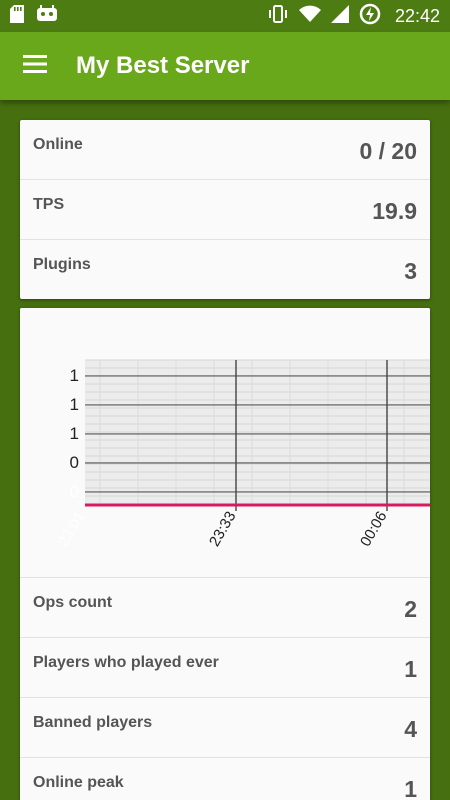 This screenshot has height=800, width=450. What do you see at coordinates (93, 722) in the screenshot?
I see `row-label: Banned players` at bounding box center [93, 722].